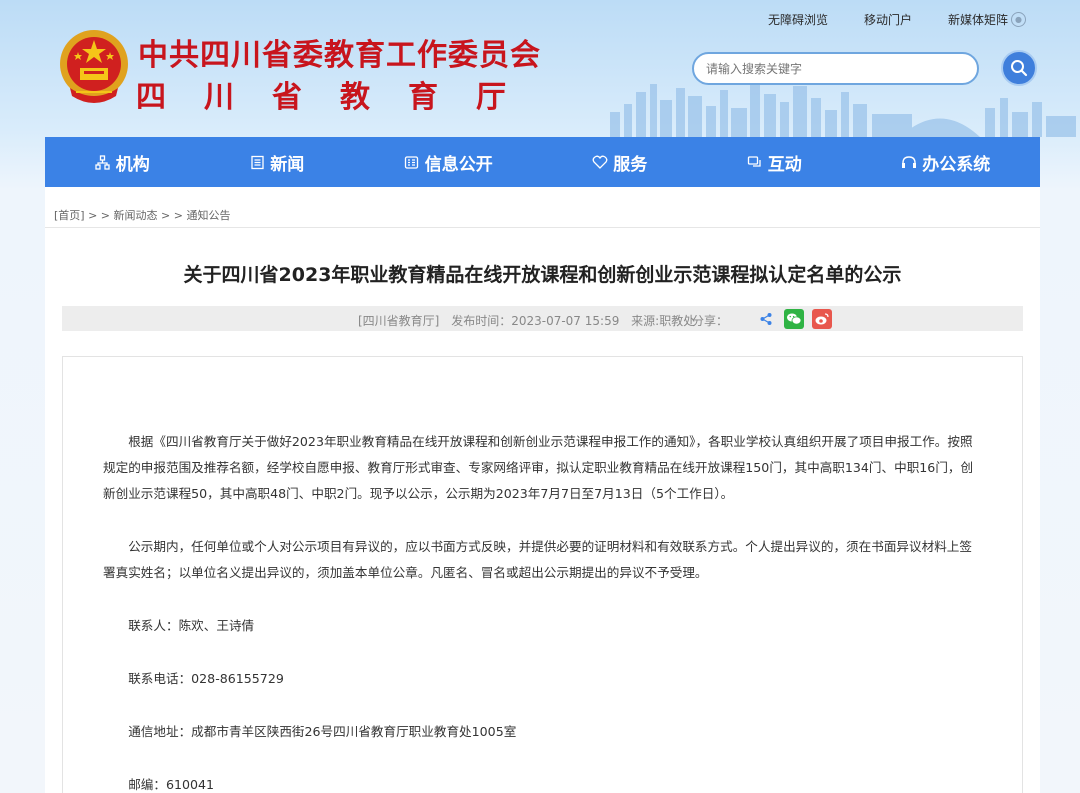  What do you see at coordinates (755, 162) in the screenshot?
I see `interact-icon` at bounding box center [755, 162].